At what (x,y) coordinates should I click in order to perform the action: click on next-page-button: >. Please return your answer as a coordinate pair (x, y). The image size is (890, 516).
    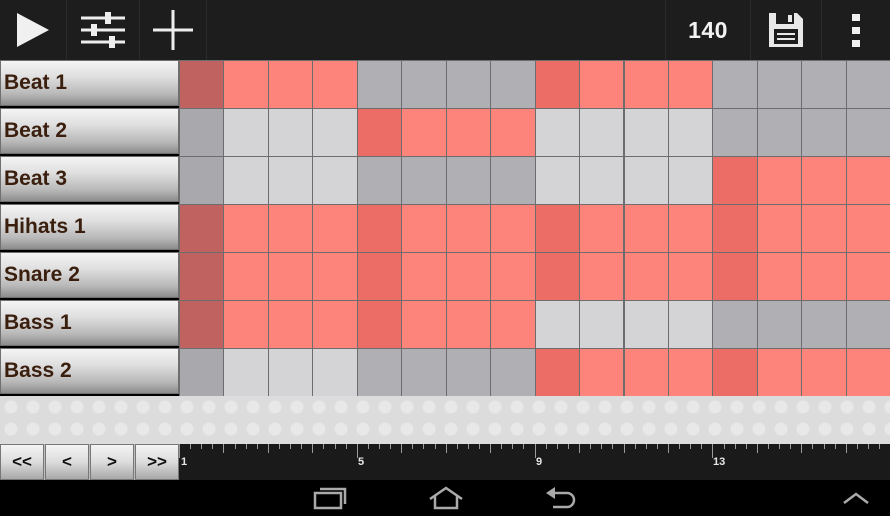
    Looking at the image, I should click on (112, 462).